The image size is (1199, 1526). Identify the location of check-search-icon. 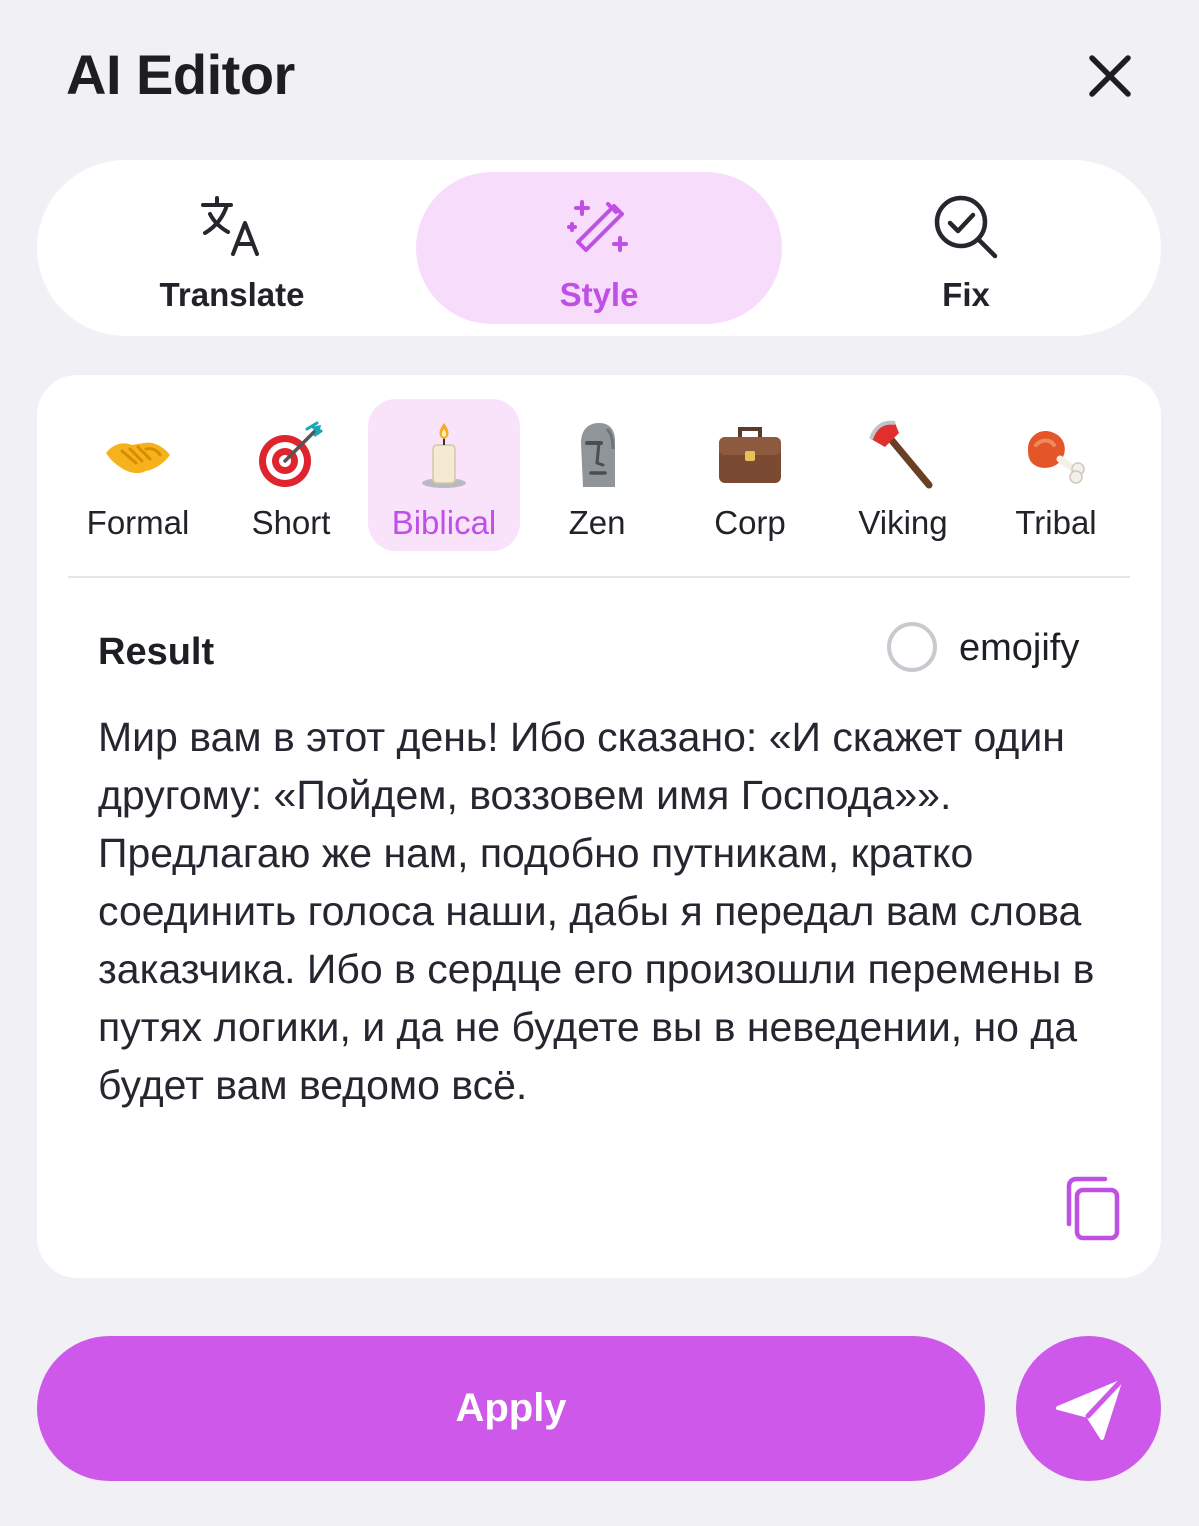
(966, 227).